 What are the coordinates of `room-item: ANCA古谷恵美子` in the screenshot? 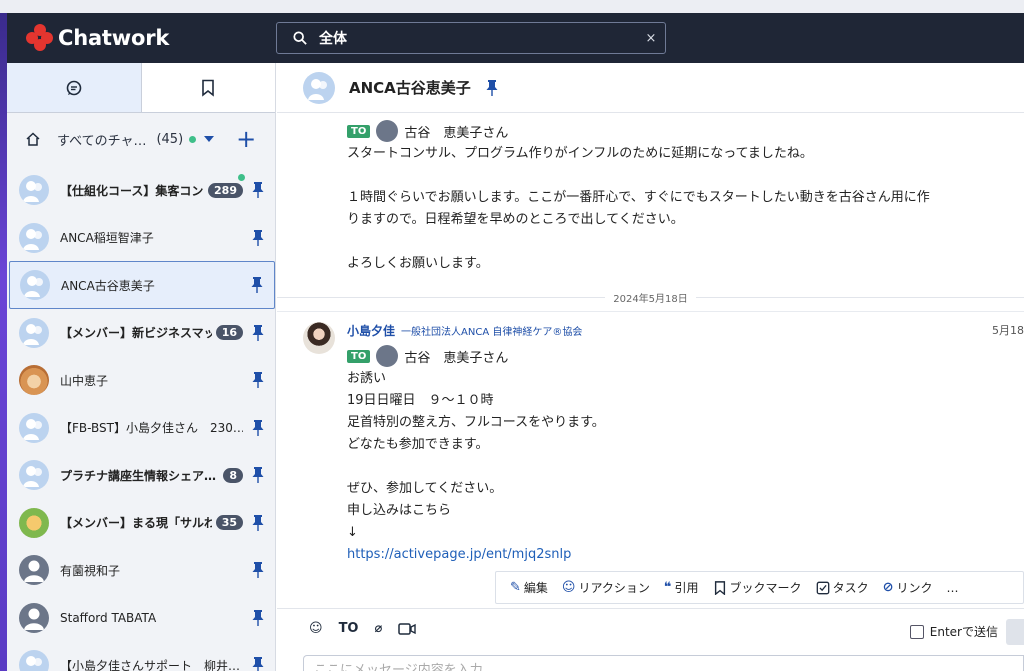 It's located at (142, 285).